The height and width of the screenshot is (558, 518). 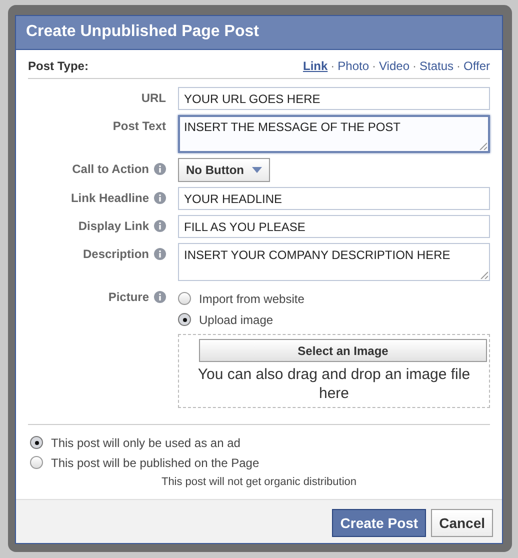 What do you see at coordinates (394, 66) in the screenshot?
I see `post-type-link: Video` at bounding box center [394, 66].